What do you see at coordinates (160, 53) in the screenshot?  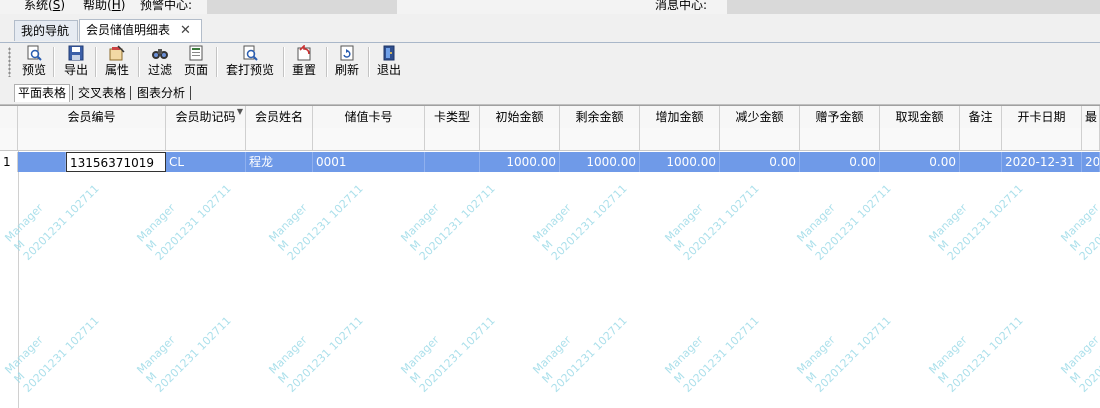 I see `filter-icon` at bounding box center [160, 53].